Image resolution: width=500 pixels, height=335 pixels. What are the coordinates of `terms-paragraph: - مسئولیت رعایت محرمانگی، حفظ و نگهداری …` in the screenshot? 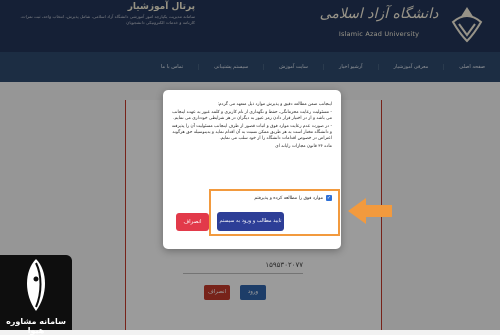 It's located at (252, 115).